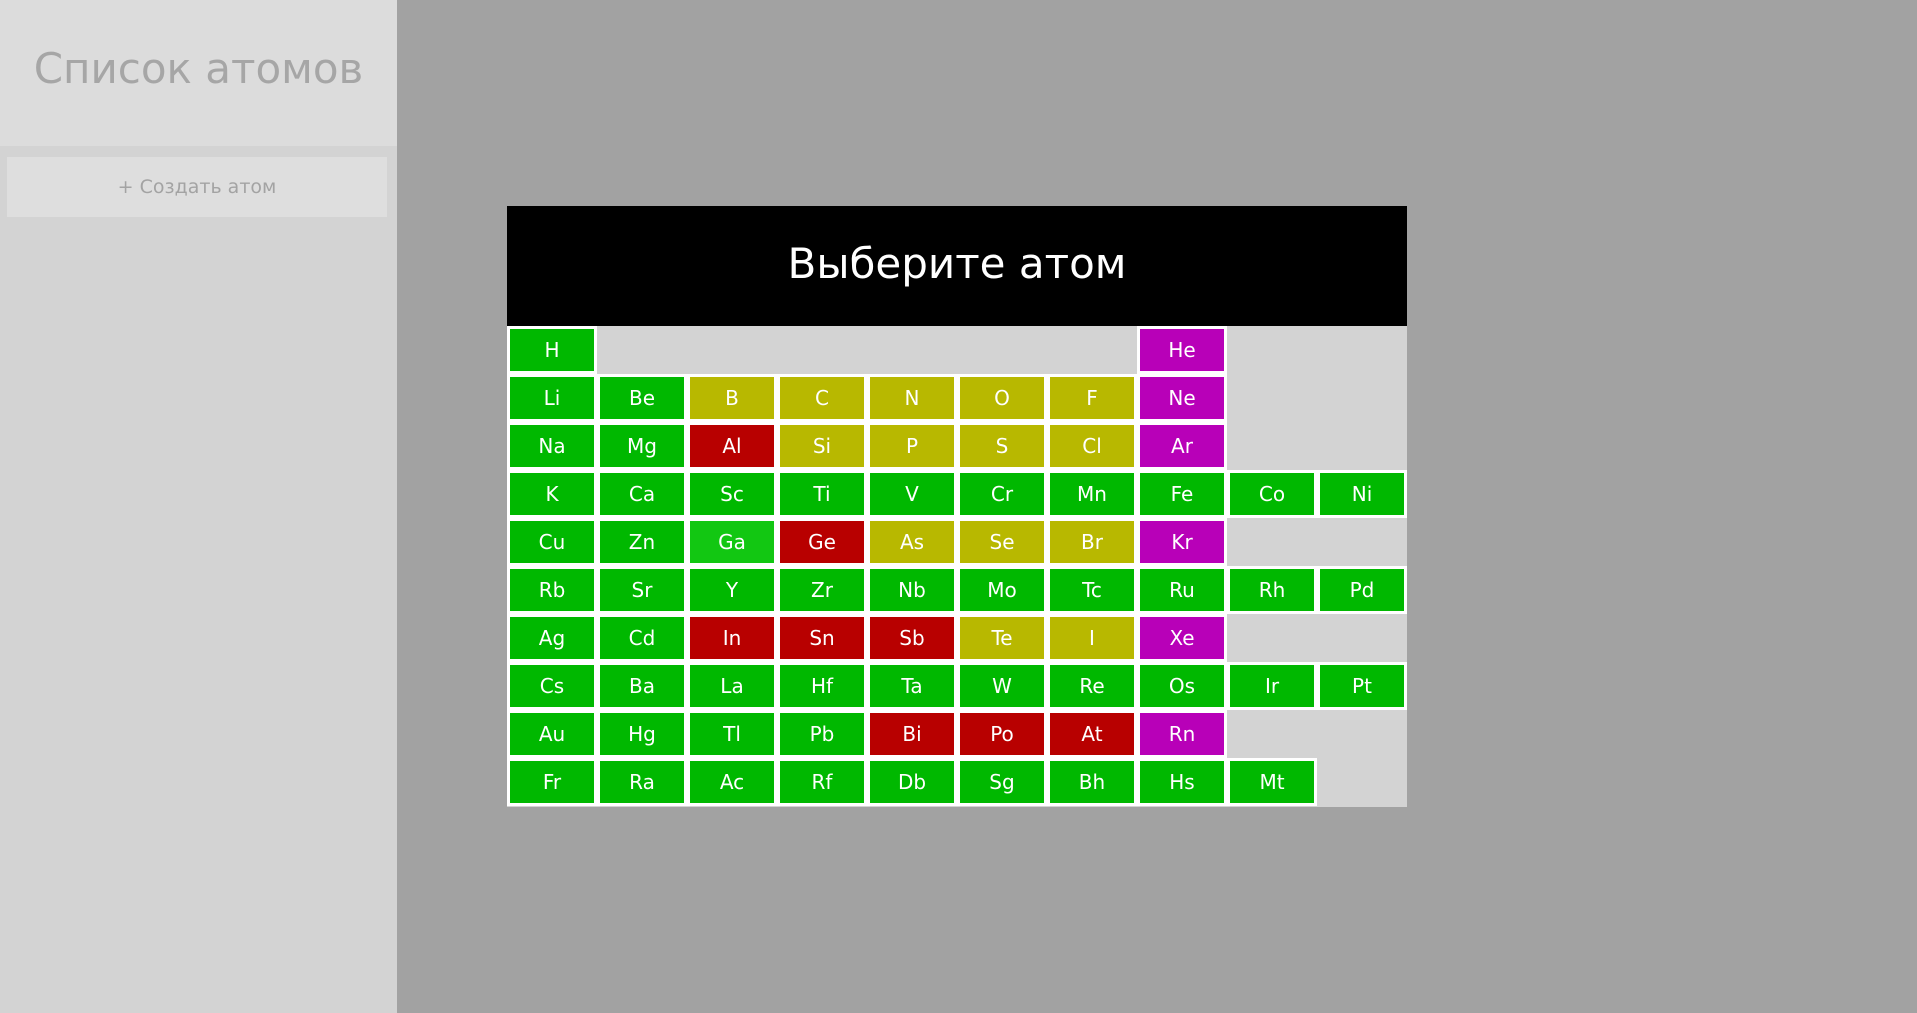 The image size is (1917, 1013). What do you see at coordinates (912, 398) in the screenshot?
I see `element-cell-n: N` at bounding box center [912, 398].